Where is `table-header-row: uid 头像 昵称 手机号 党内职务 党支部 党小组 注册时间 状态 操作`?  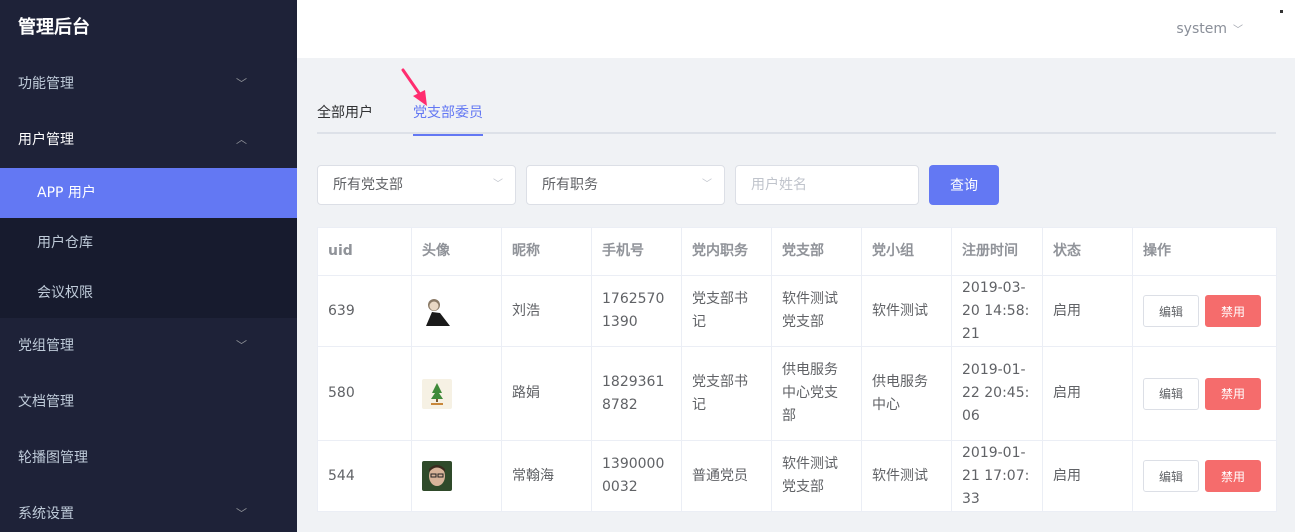
table-header-row: uid 头像 昵称 手机号 党内职务 党支部 党小组 注册时间 状态 操作 is located at coordinates (797, 251).